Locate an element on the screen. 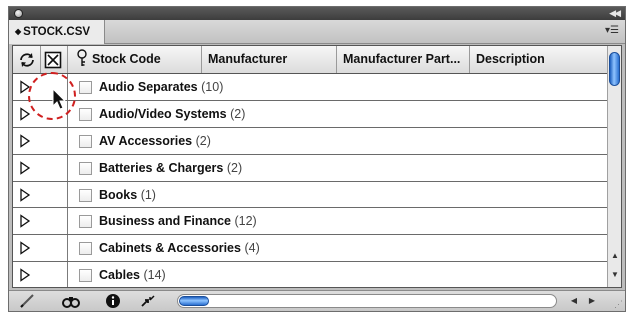 The width and height of the screenshot is (633, 315). row-label: Audio/Video Systems (2) is located at coordinates (172, 114).